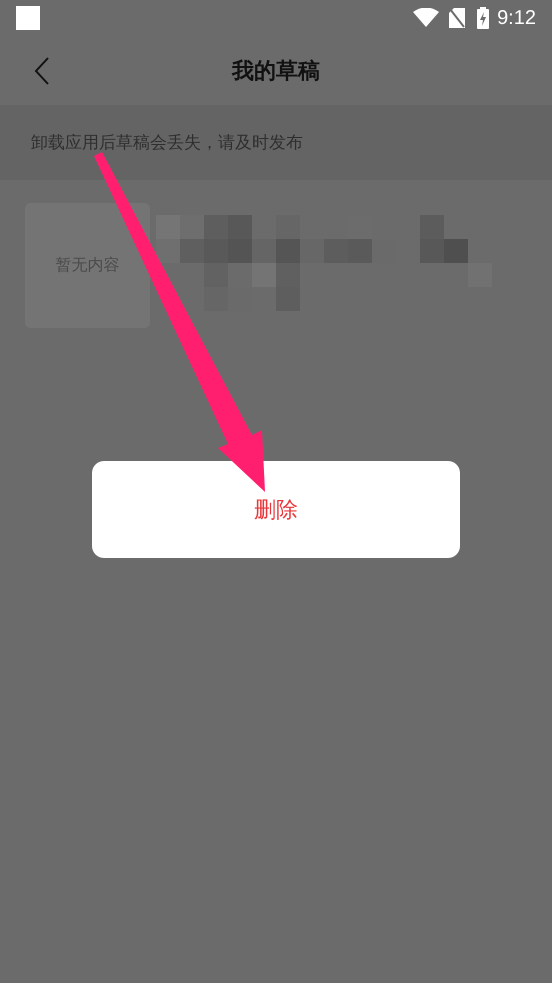 The image size is (552, 983). Describe the element at coordinates (483, 18) in the screenshot. I see `battery-icon` at that location.